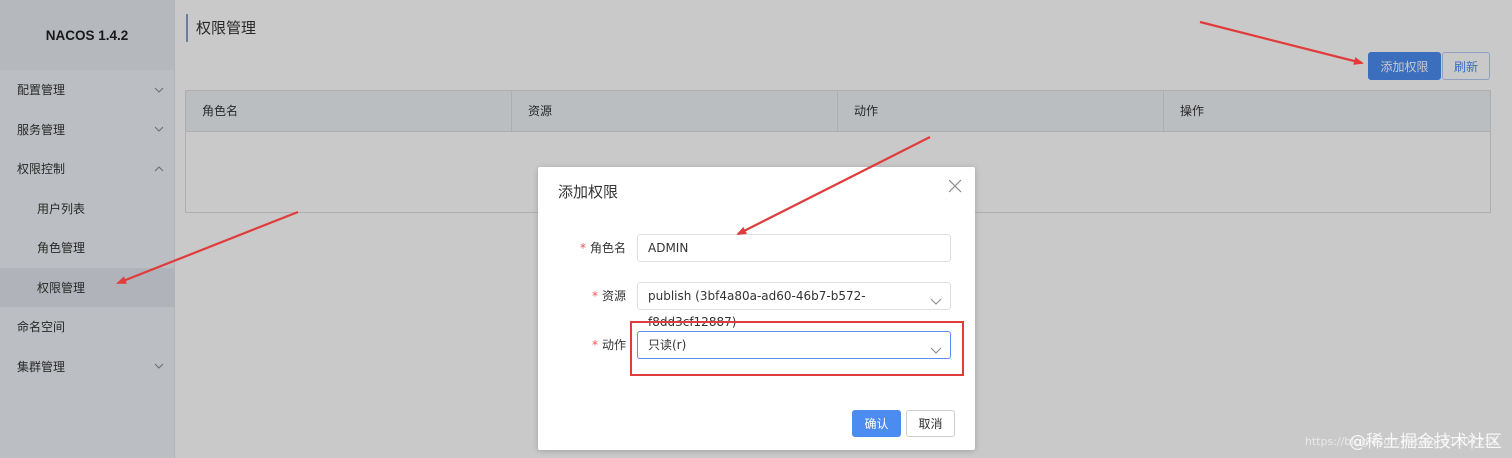 This screenshot has height=458, width=1512. I want to click on role-input: ADMIN, so click(794, 248).